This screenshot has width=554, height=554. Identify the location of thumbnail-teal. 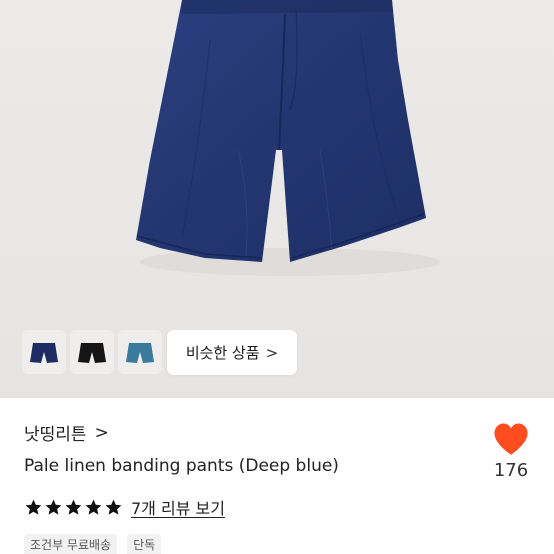
(140, 352).